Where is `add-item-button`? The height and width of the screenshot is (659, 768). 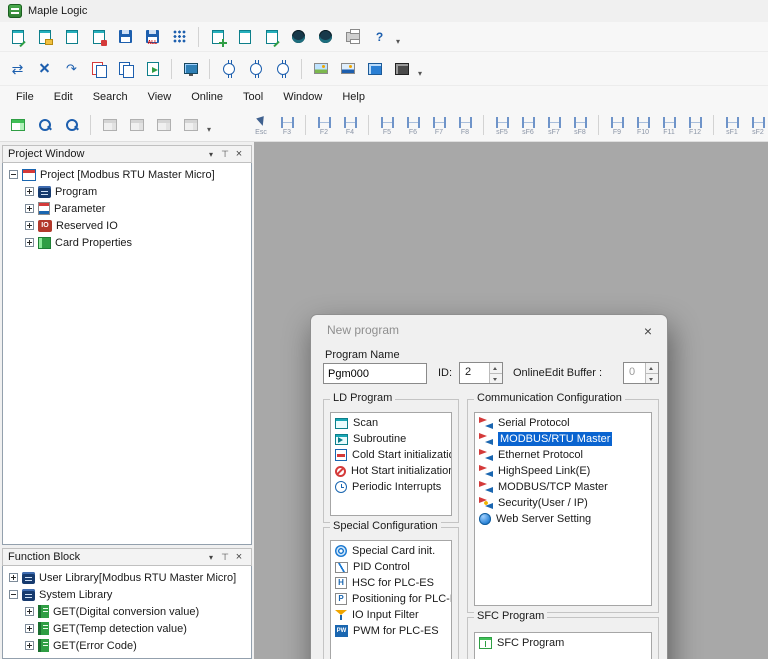
add-item-button is located at coordinates (217, 37).